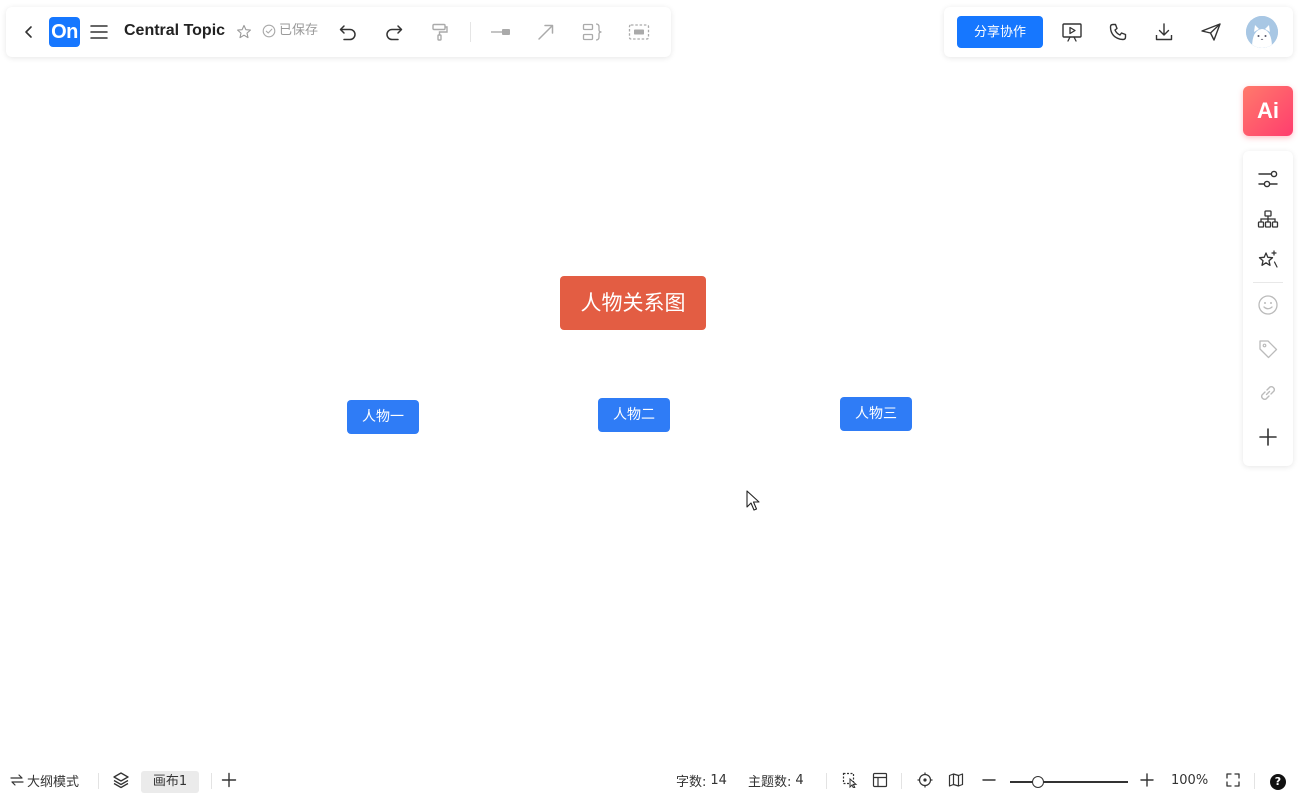 The width and height of the screenshot is (1298, 794). I want to click on layout-panel-icon, so click(880, 780).